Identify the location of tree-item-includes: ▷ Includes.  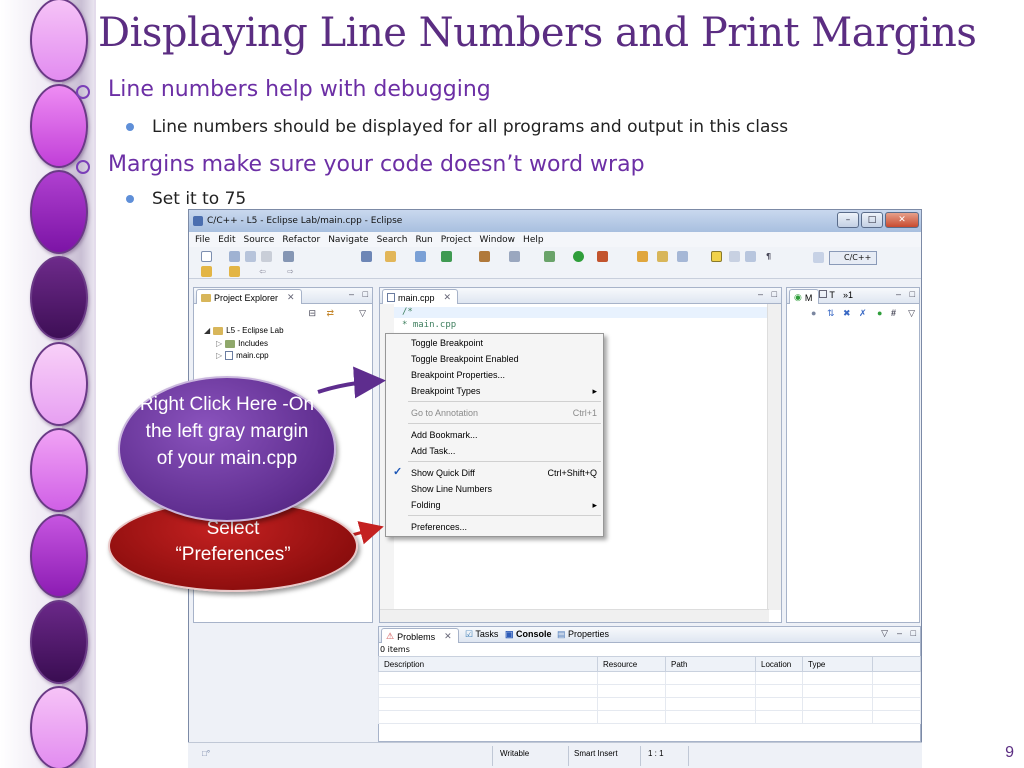
(242, 343).